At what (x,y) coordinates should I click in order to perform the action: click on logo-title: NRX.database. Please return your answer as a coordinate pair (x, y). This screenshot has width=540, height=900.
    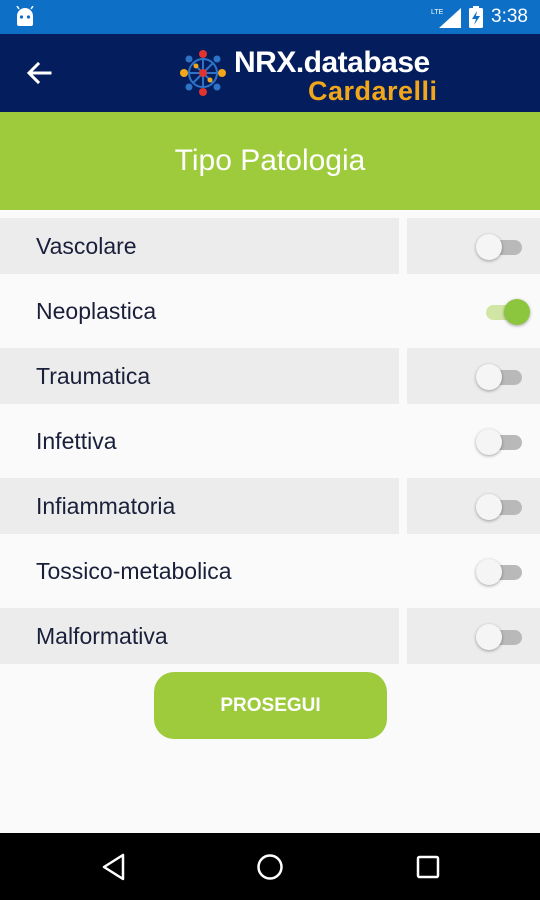
    Looking at the image, I should click on (332, 62).